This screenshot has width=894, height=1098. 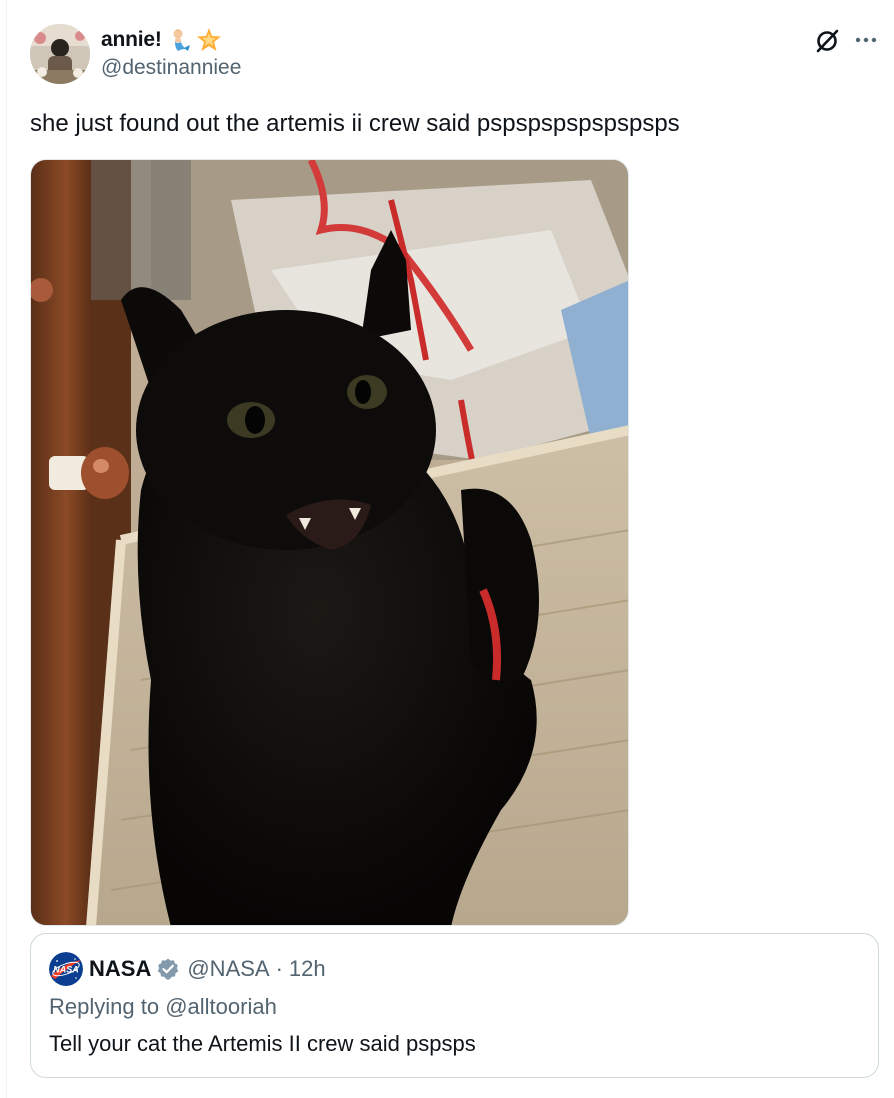 I want to click on tweet-header: annie! @destinanniee, so click(x=455, y=54).